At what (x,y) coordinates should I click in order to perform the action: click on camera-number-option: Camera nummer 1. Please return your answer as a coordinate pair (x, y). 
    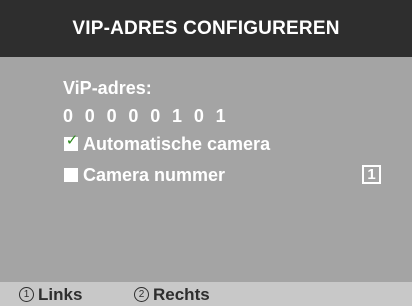
    Looking at the image, I should click on (222, 176).